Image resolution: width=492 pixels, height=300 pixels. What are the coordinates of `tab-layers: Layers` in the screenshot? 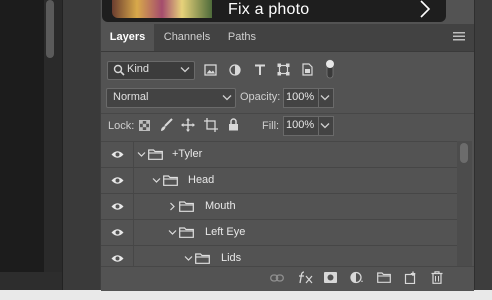 It's located at (127, 37).